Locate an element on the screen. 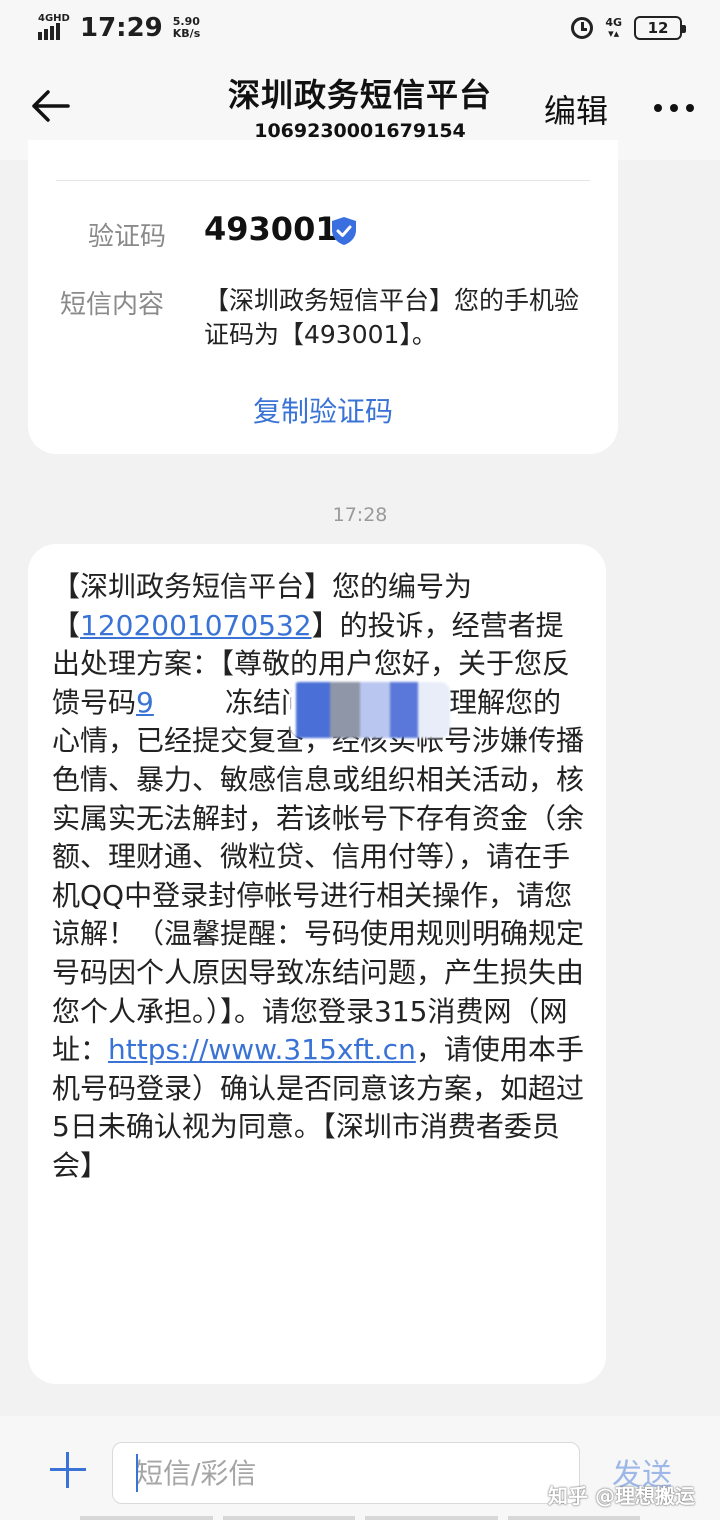 This screenshot has width=720, height=1520. feedback-number-link: 9 is located at coordinates (145, 702).